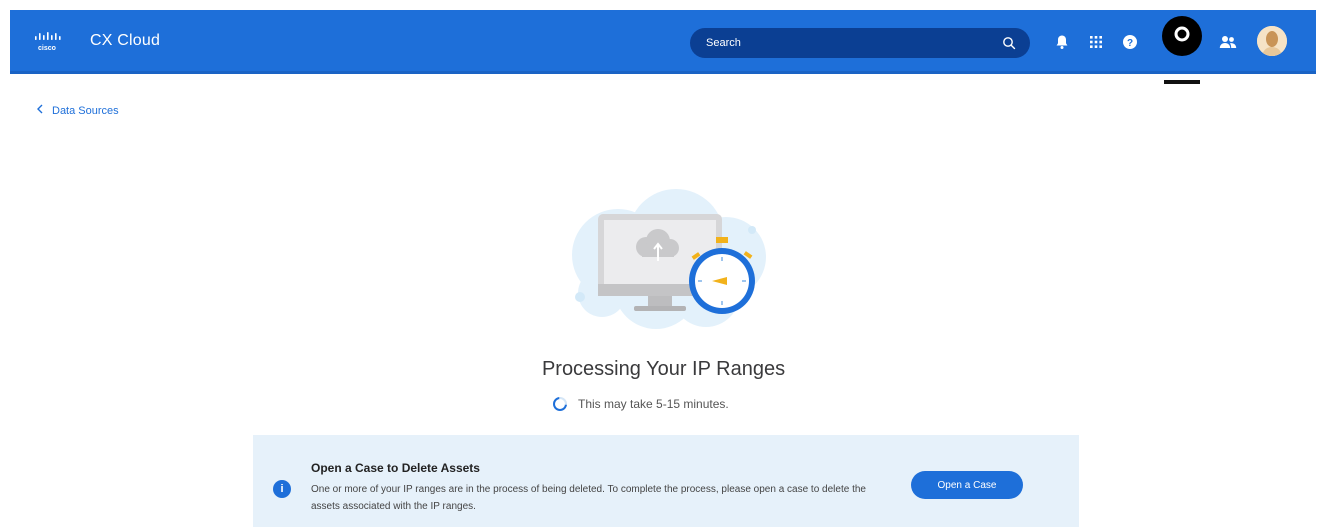 The width and height of the screenshot is (1327, 527). Describe the element at coordinates (967, 485) in the screenshot. I see `open-case-button: Open a Case` at that location.